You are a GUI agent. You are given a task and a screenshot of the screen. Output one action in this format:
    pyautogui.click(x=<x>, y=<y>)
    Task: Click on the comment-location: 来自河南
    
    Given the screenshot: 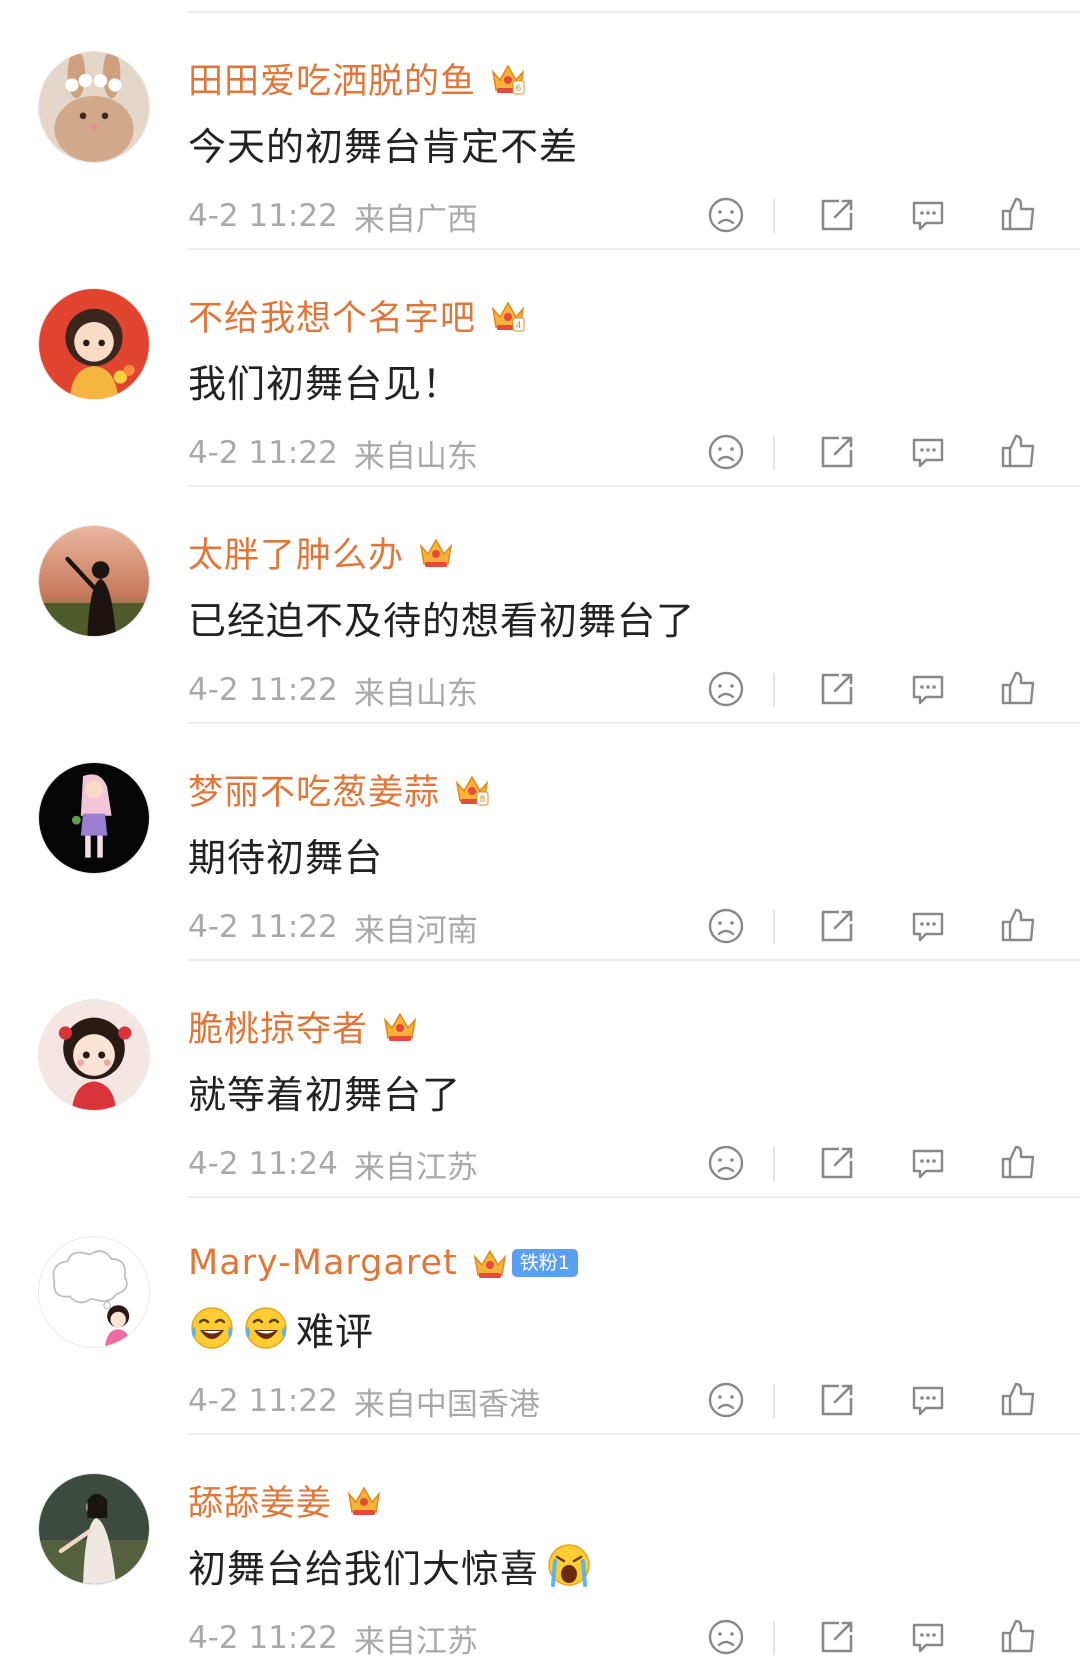 What is the action you would take?
    pyautogui.click(x=415, y=930)
    